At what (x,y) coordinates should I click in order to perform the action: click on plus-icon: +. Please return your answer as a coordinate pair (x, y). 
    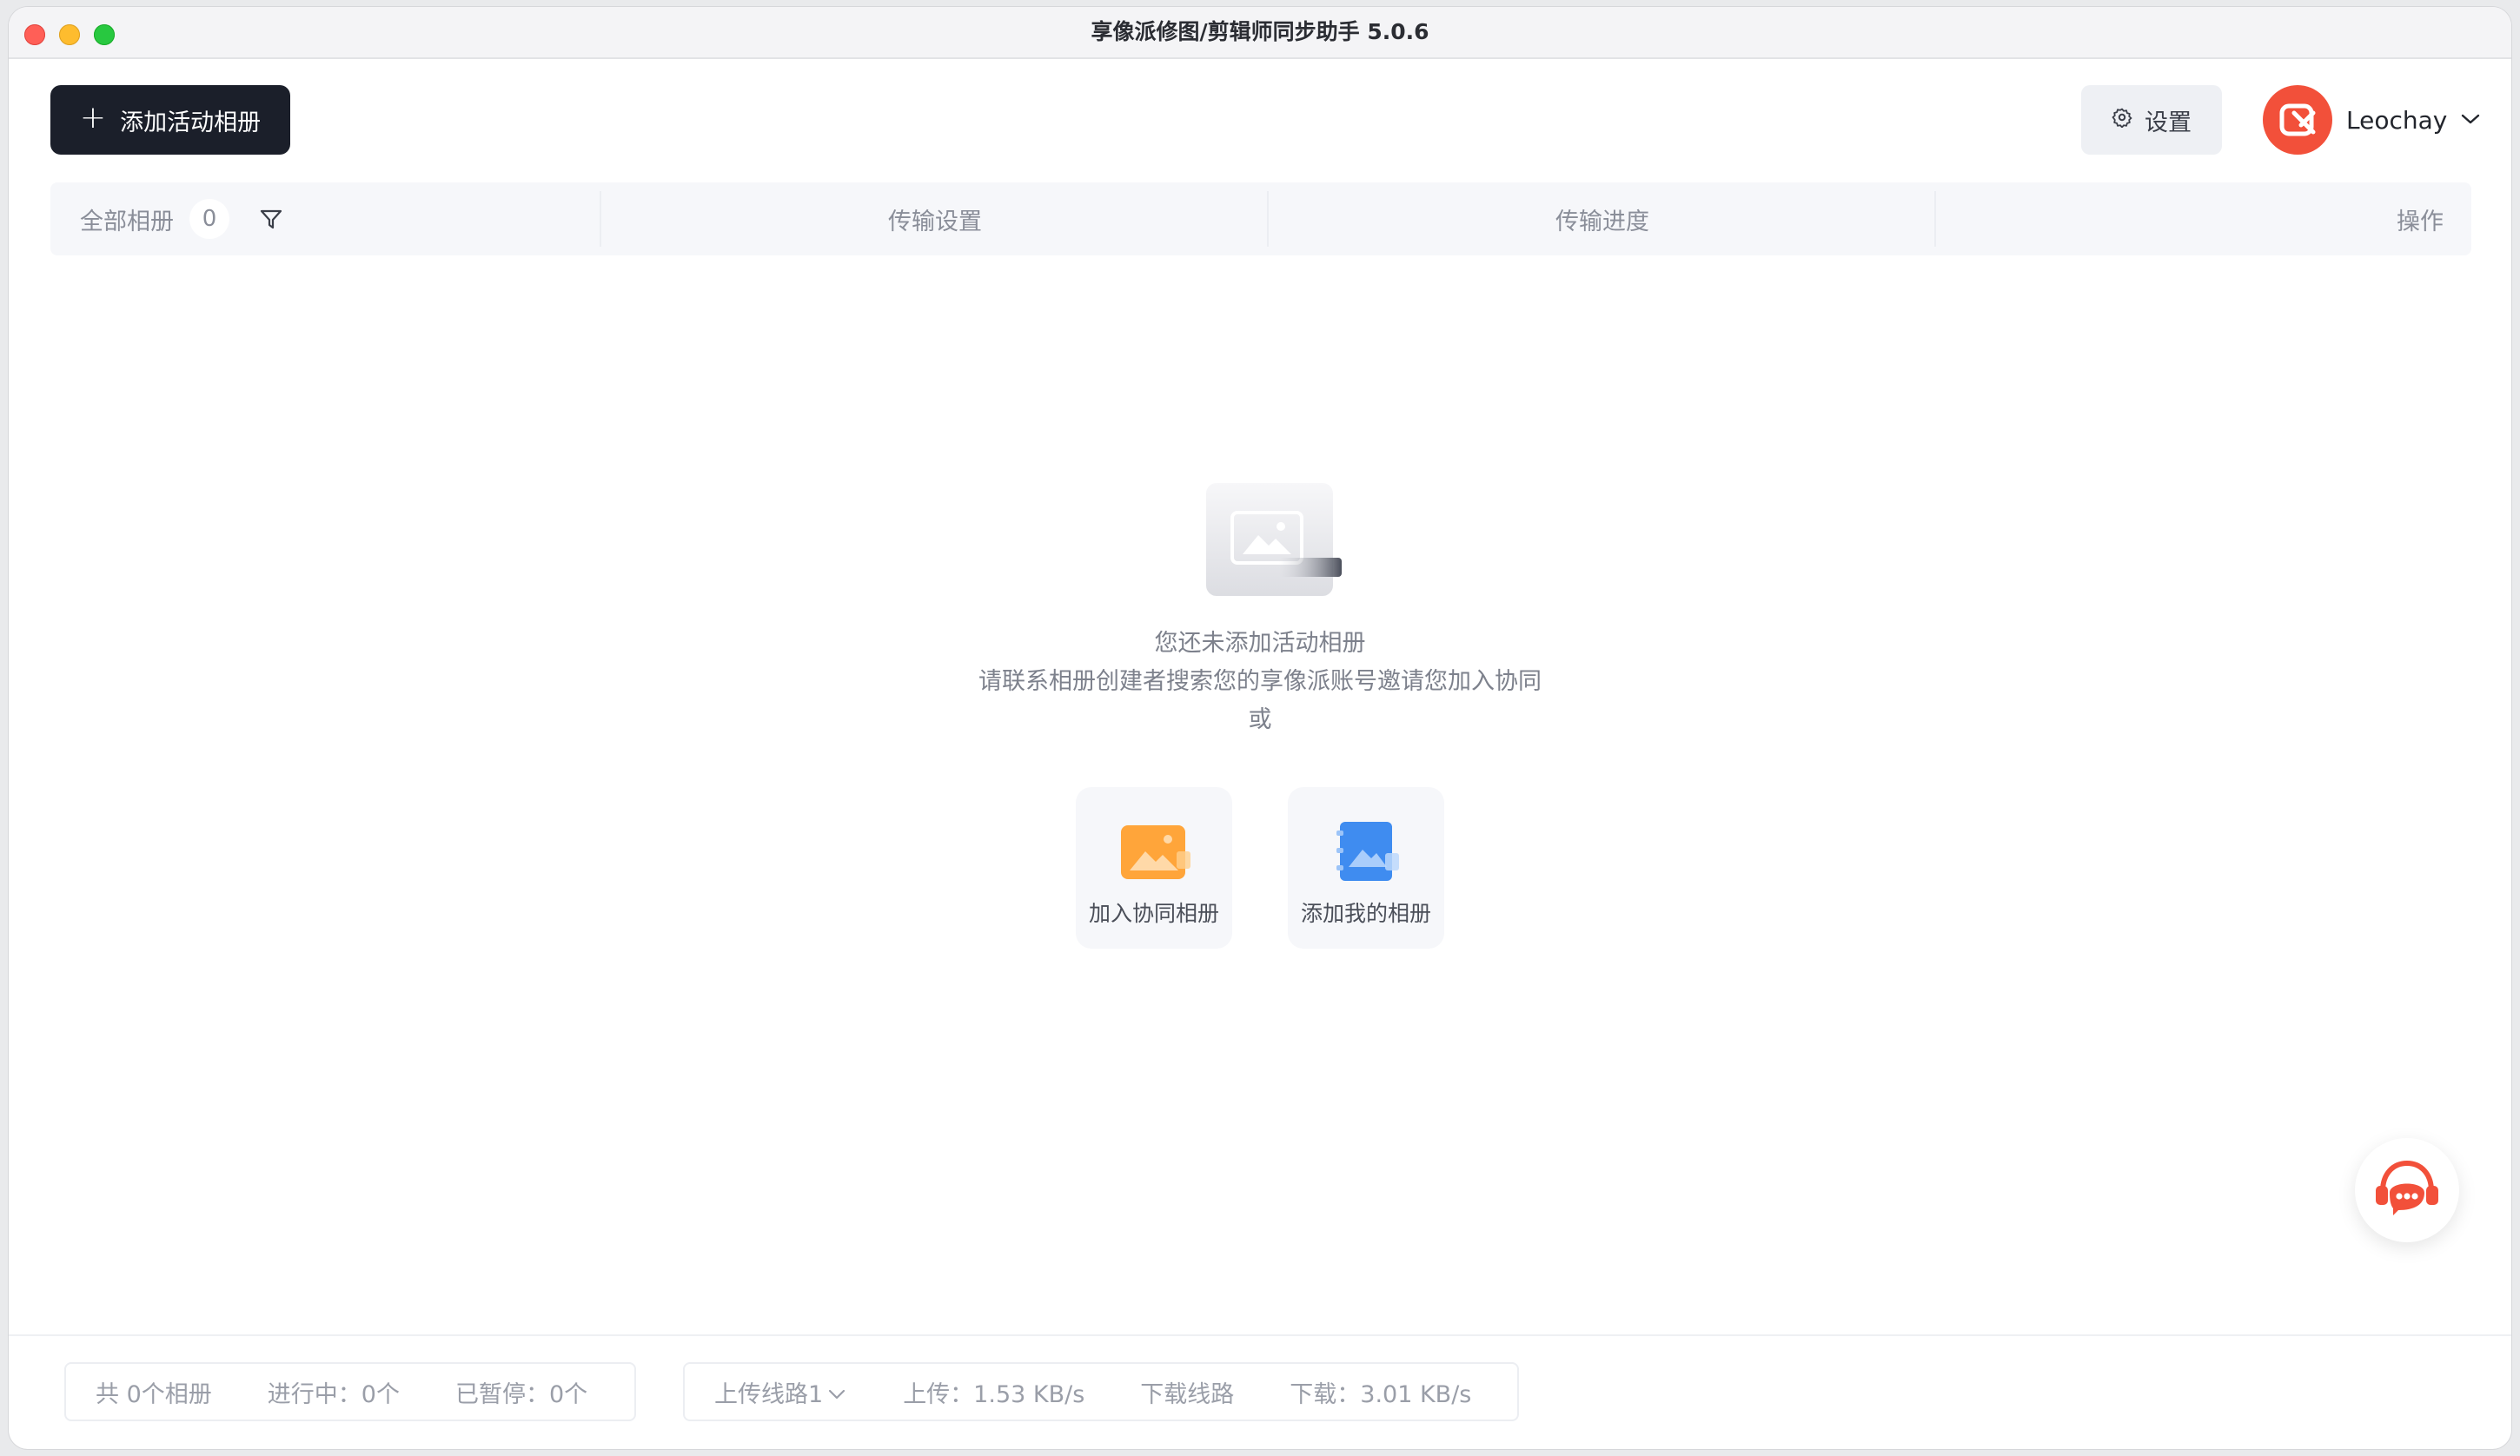
    Looking at the image, I should click on (93, 118).